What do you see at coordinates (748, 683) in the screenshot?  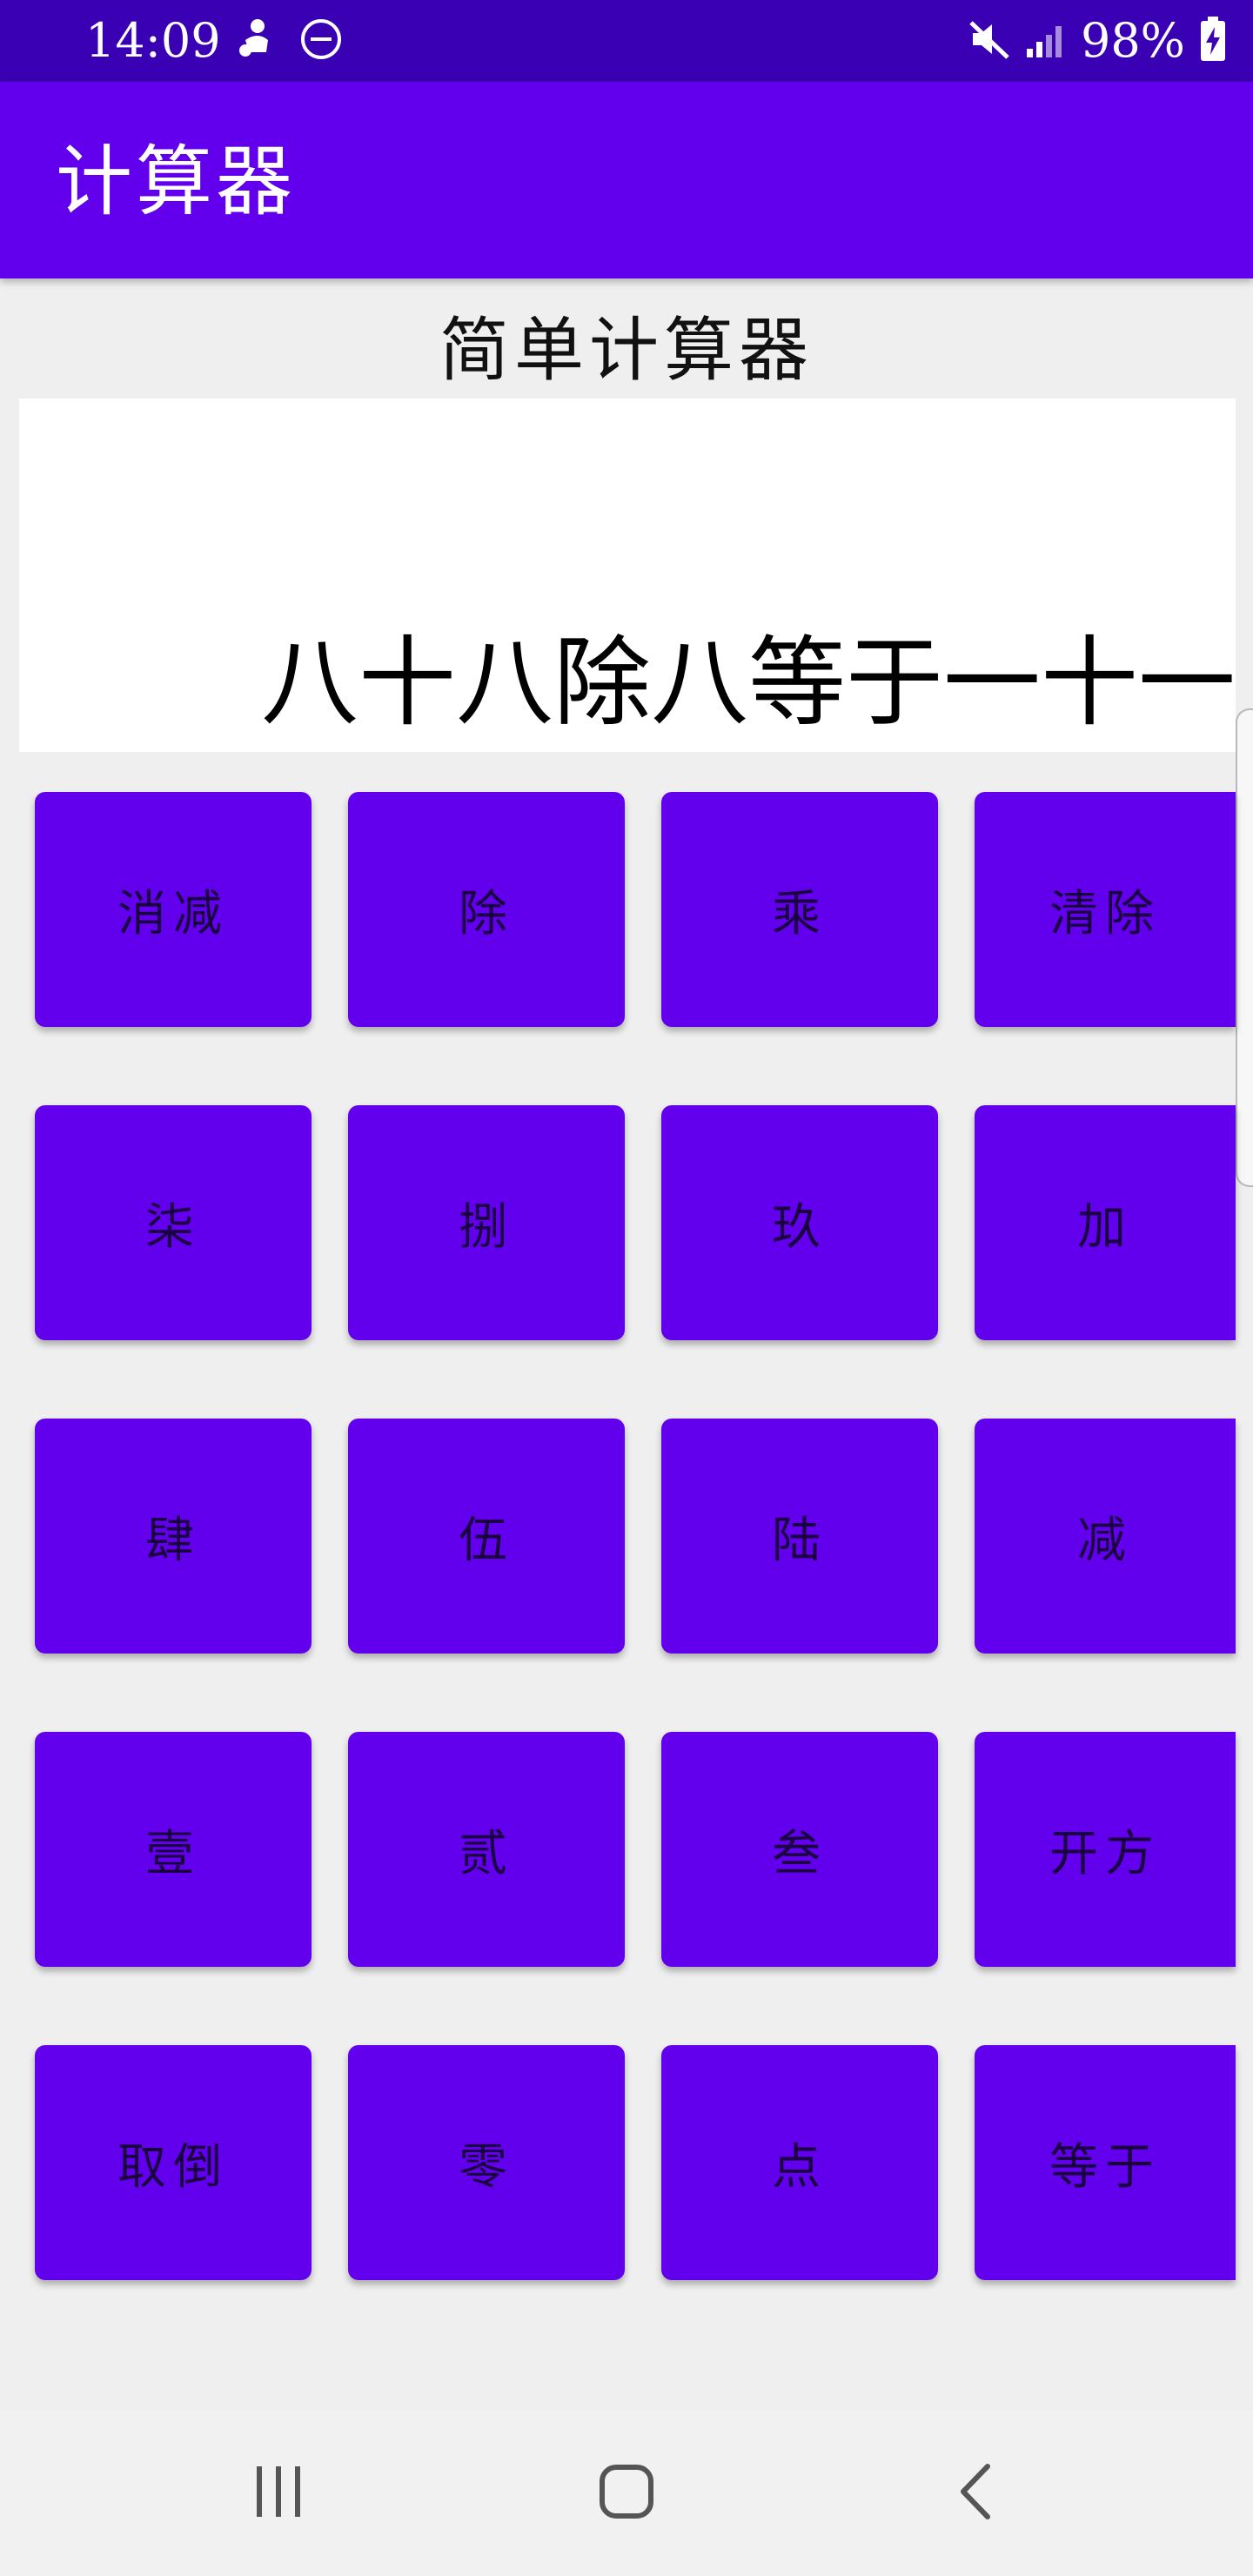 I see `display-text: 八十八除八等于一十一` at bounding box center [748, 683].